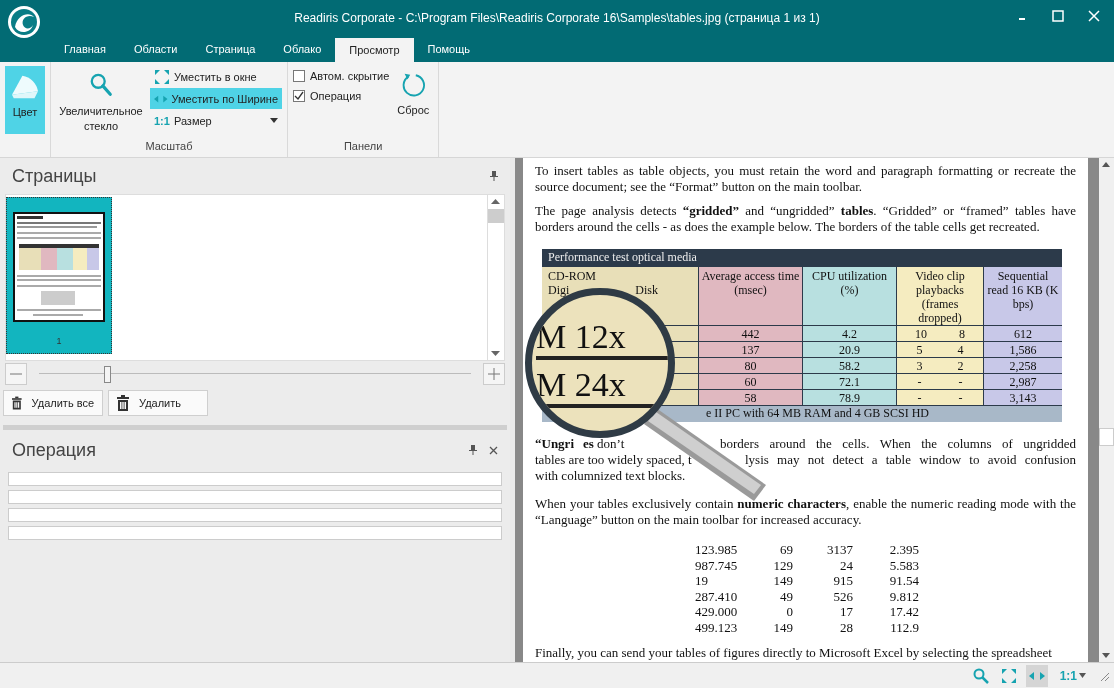 The height and width of the screenshot is (688, 1114). Describe the element at coordinates (960, 349) in the screenshot. I see `table-cell: 4` at that location.